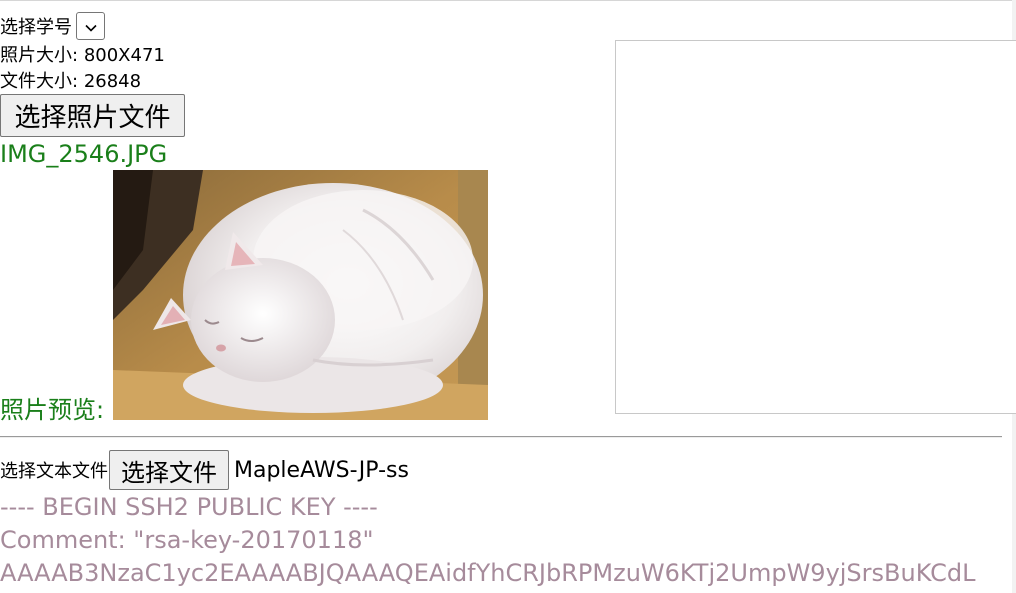  I want to click on photo-size-label: 照片大小:, so click(39, 55).